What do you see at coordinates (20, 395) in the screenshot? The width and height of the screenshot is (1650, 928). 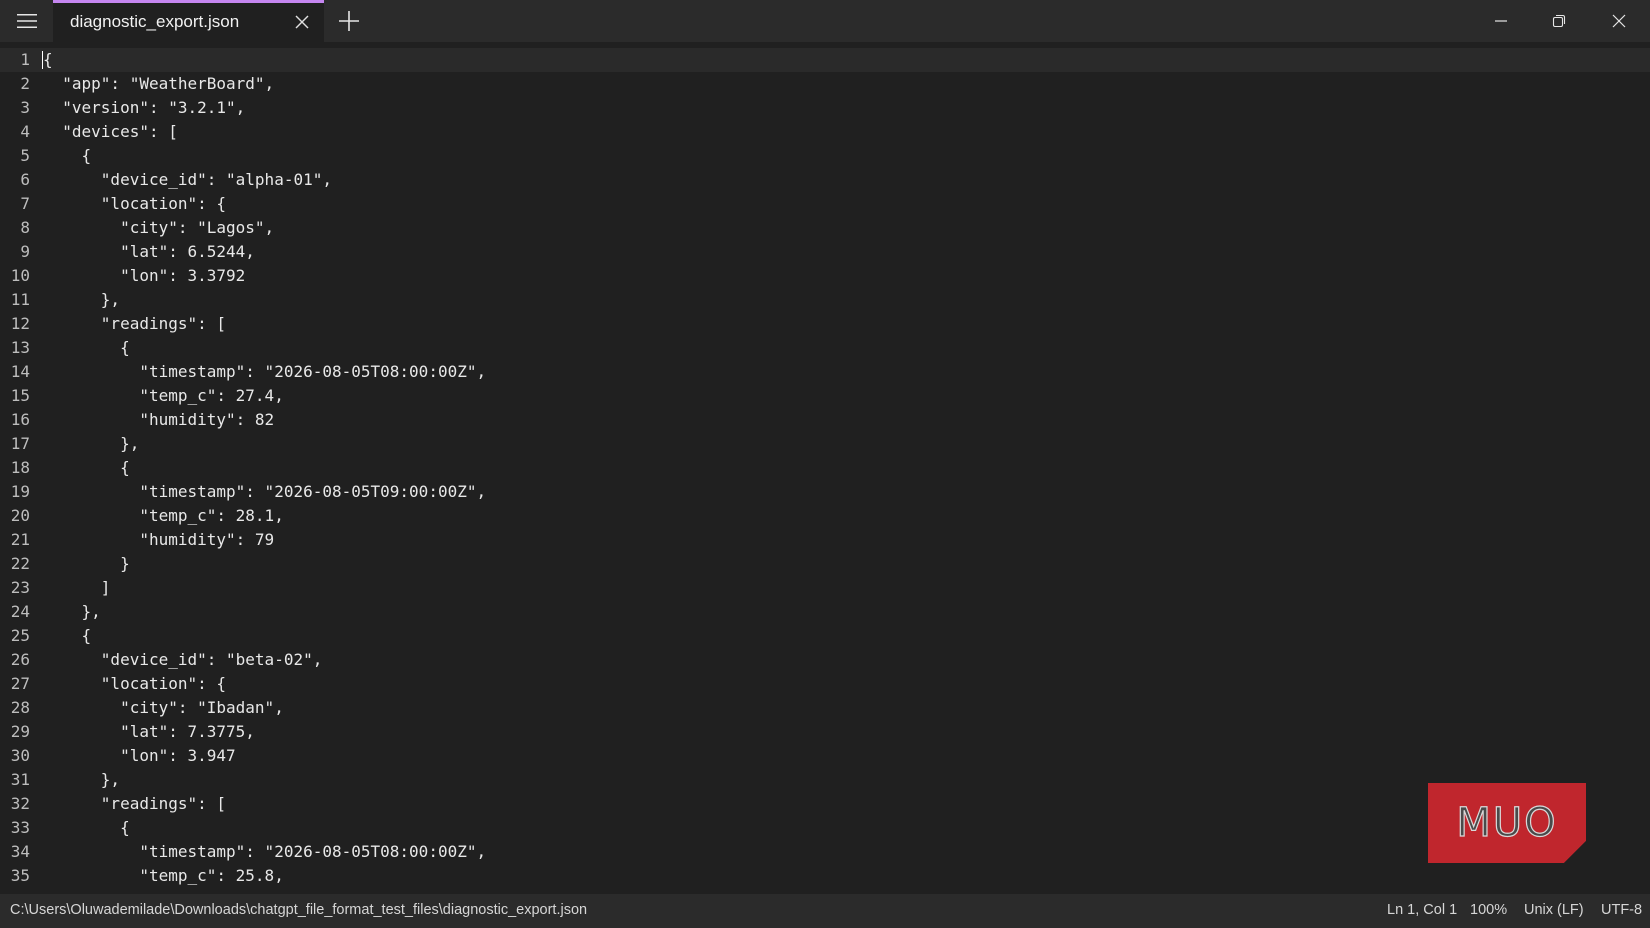 I see `line-number: 15` at bounding box center [20, 395].